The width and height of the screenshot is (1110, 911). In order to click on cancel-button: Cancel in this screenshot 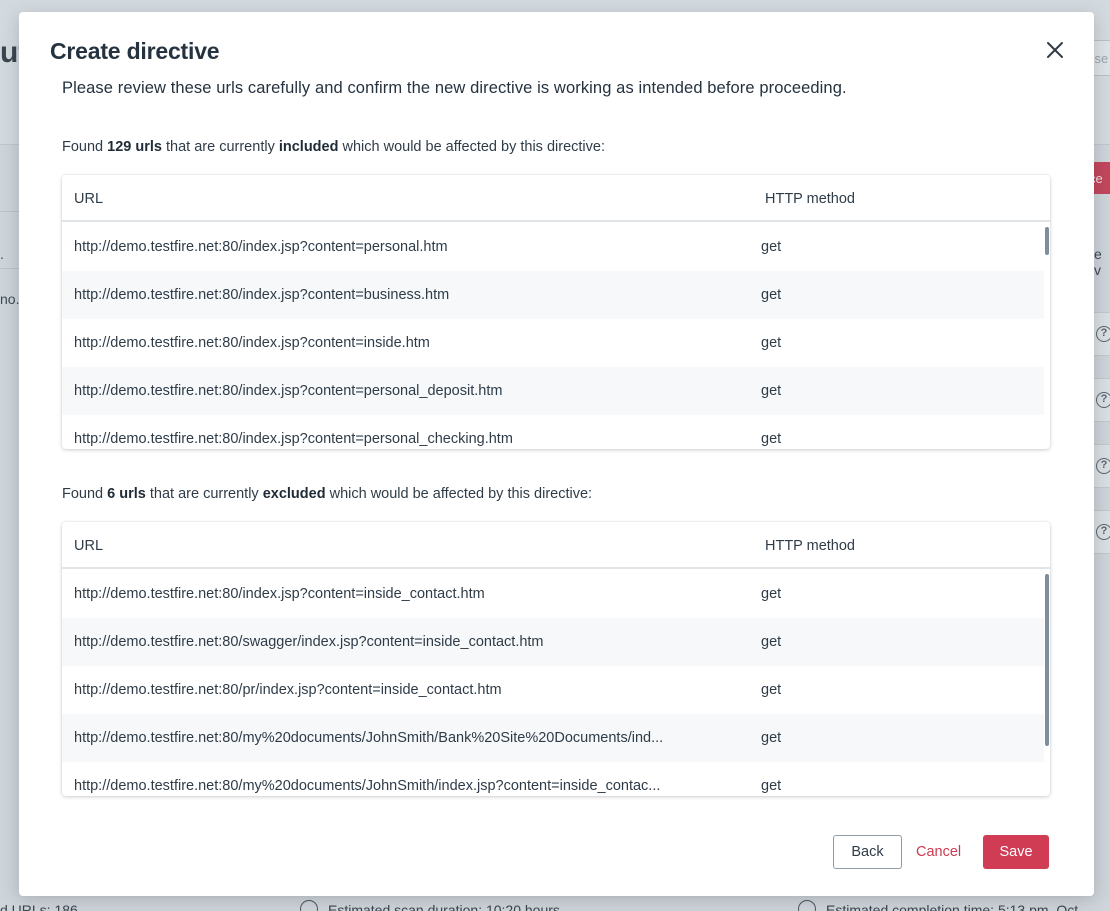, I will do `click(938, 852)`.